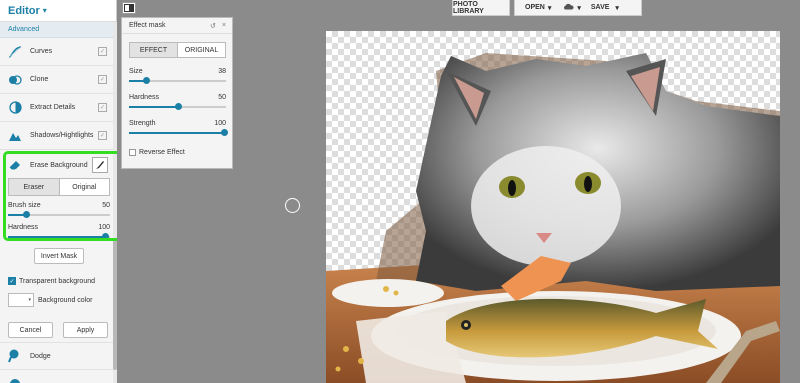 Image resolution: width=800 pixels, height=383 pixels. Describe the element at coordinates (468, 7) in the screenshot. I see `photo-library-label: PHOTO LIBRARY` at that location.